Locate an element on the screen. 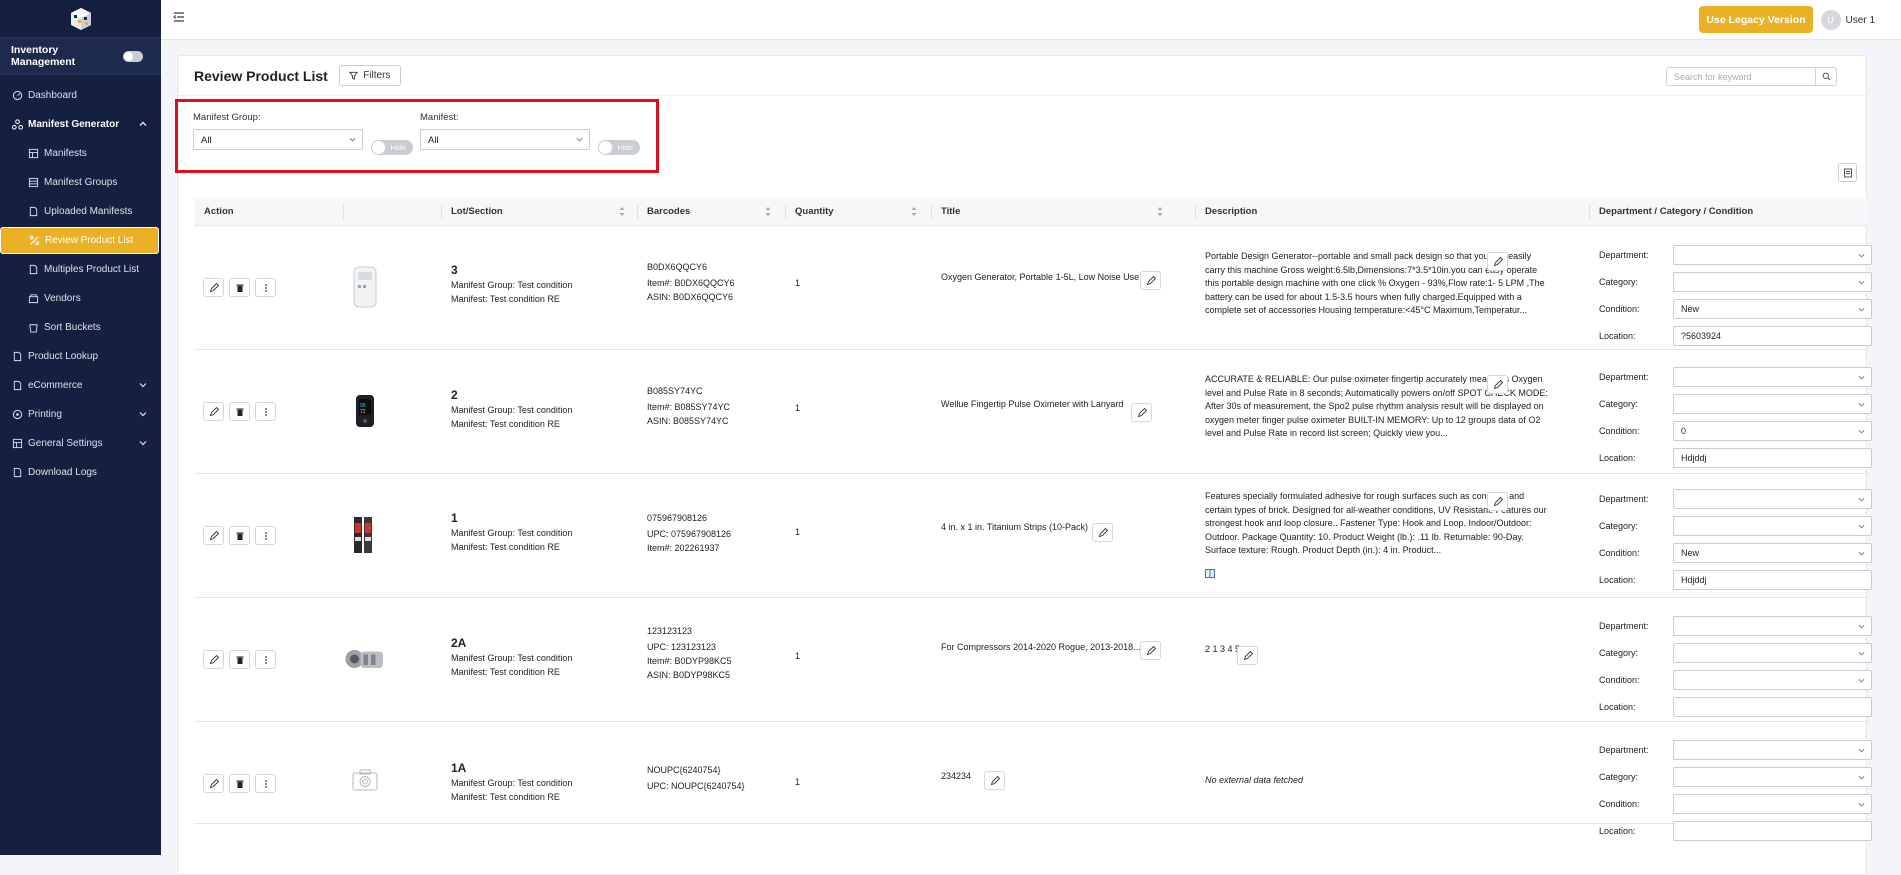 The height and width of the screenshot is (875, 1901). sidebar-item-sort-buckets: Sort Buckets is located at coordinates (80, 327).